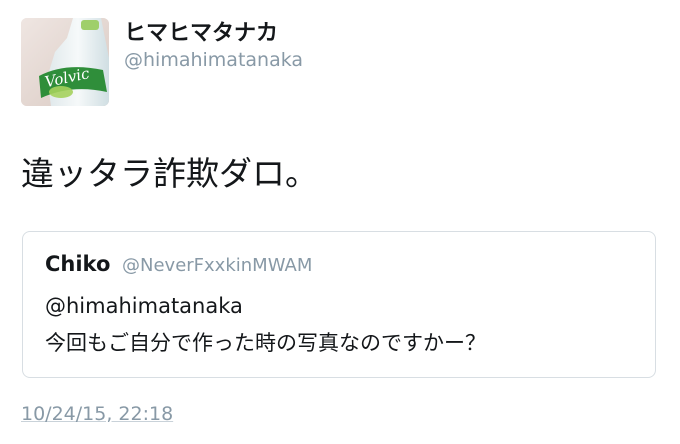 Image resolution: width=680 pixels, height=444 pixels. I want to click on quoted-tweet-mention: @himahimatanaka, so click(144, 306).